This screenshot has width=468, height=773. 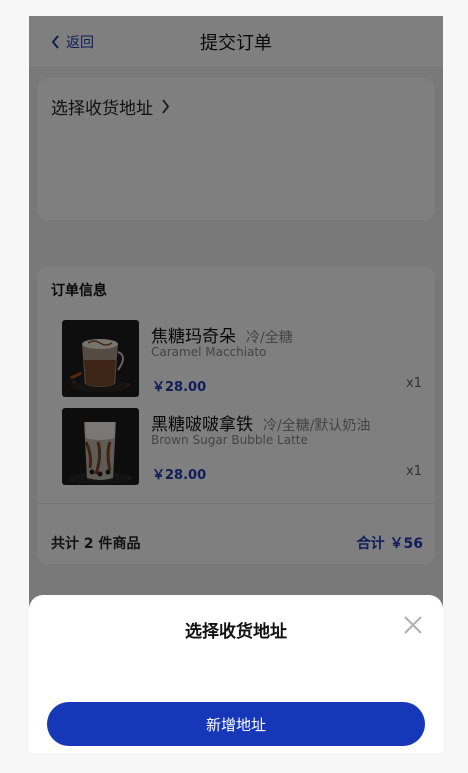 I want to click on close-icon, so click(x=413, y=625).